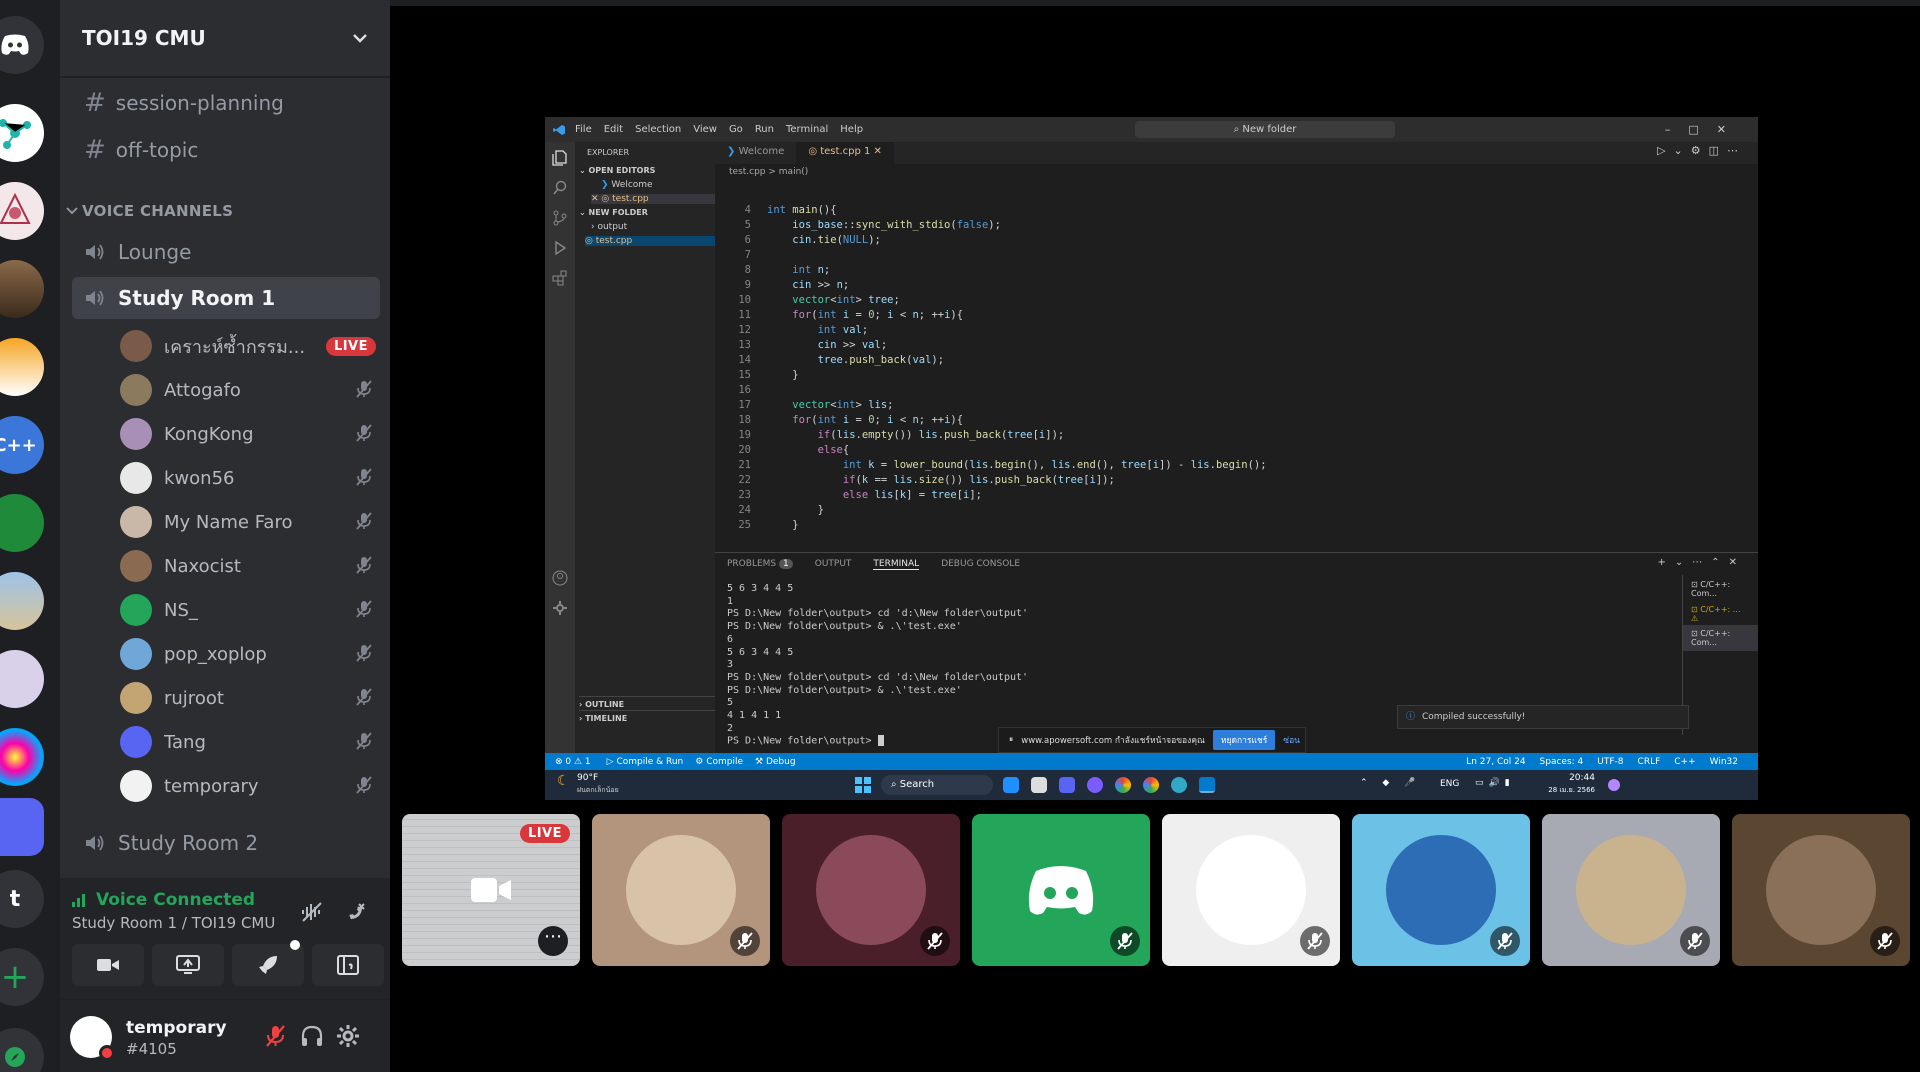  What do you see at coordinates (226, 843) in the screenshot?
I see `voice-channel-study-room-2: Study Room 2` at bounding box center [226, 843].